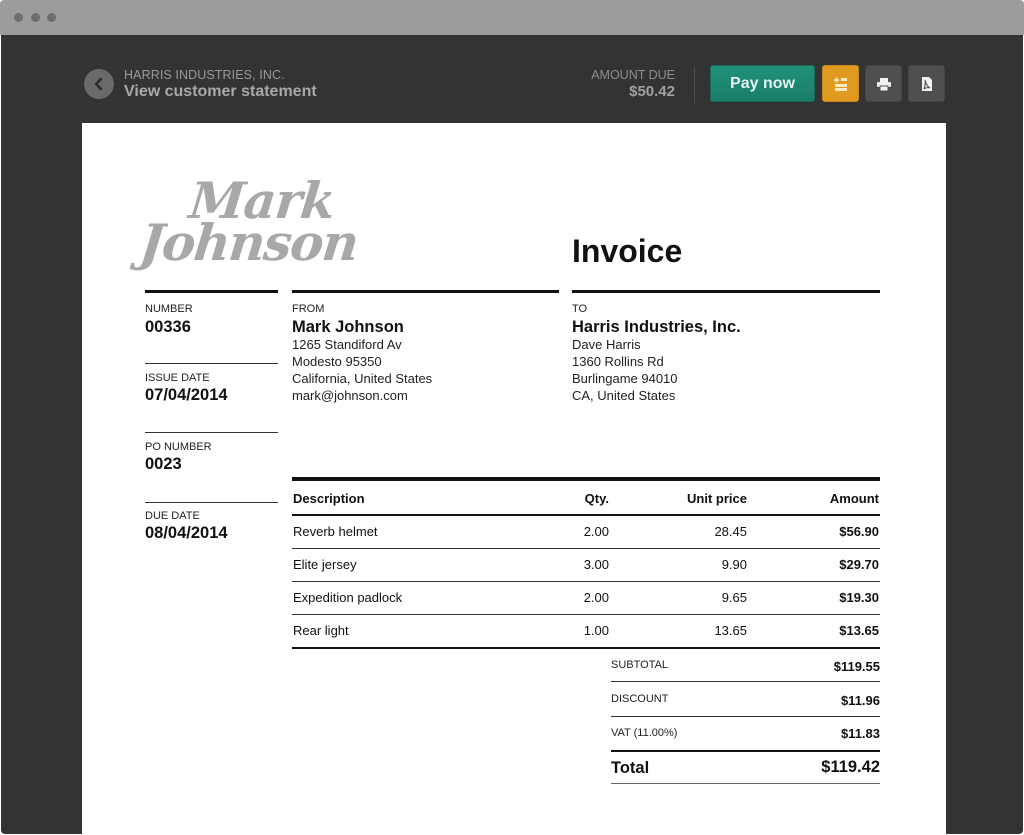 This screenshot has height=835, width=1024. Describe the element at coordinates (625, 378) in the screenshot. I see `to-address-line: Burlingame 94010` at that location.